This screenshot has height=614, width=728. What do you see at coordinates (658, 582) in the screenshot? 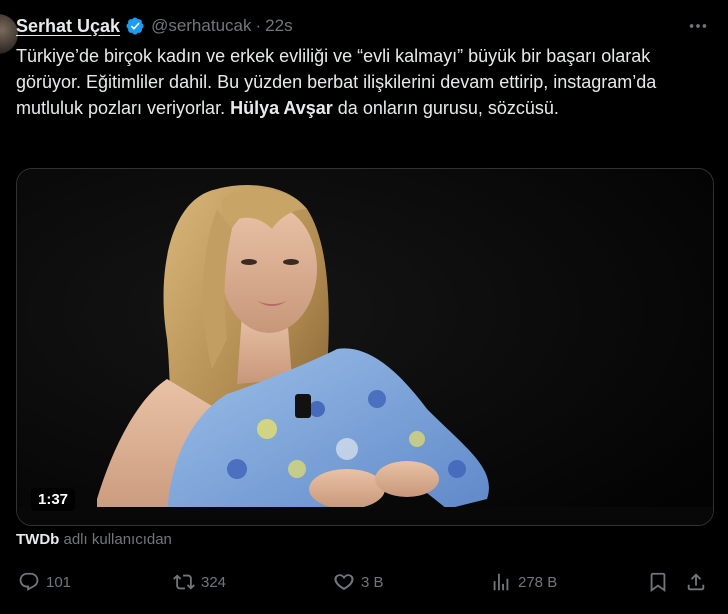
I see `bookmark-icon` at bounding box center [658, 582].